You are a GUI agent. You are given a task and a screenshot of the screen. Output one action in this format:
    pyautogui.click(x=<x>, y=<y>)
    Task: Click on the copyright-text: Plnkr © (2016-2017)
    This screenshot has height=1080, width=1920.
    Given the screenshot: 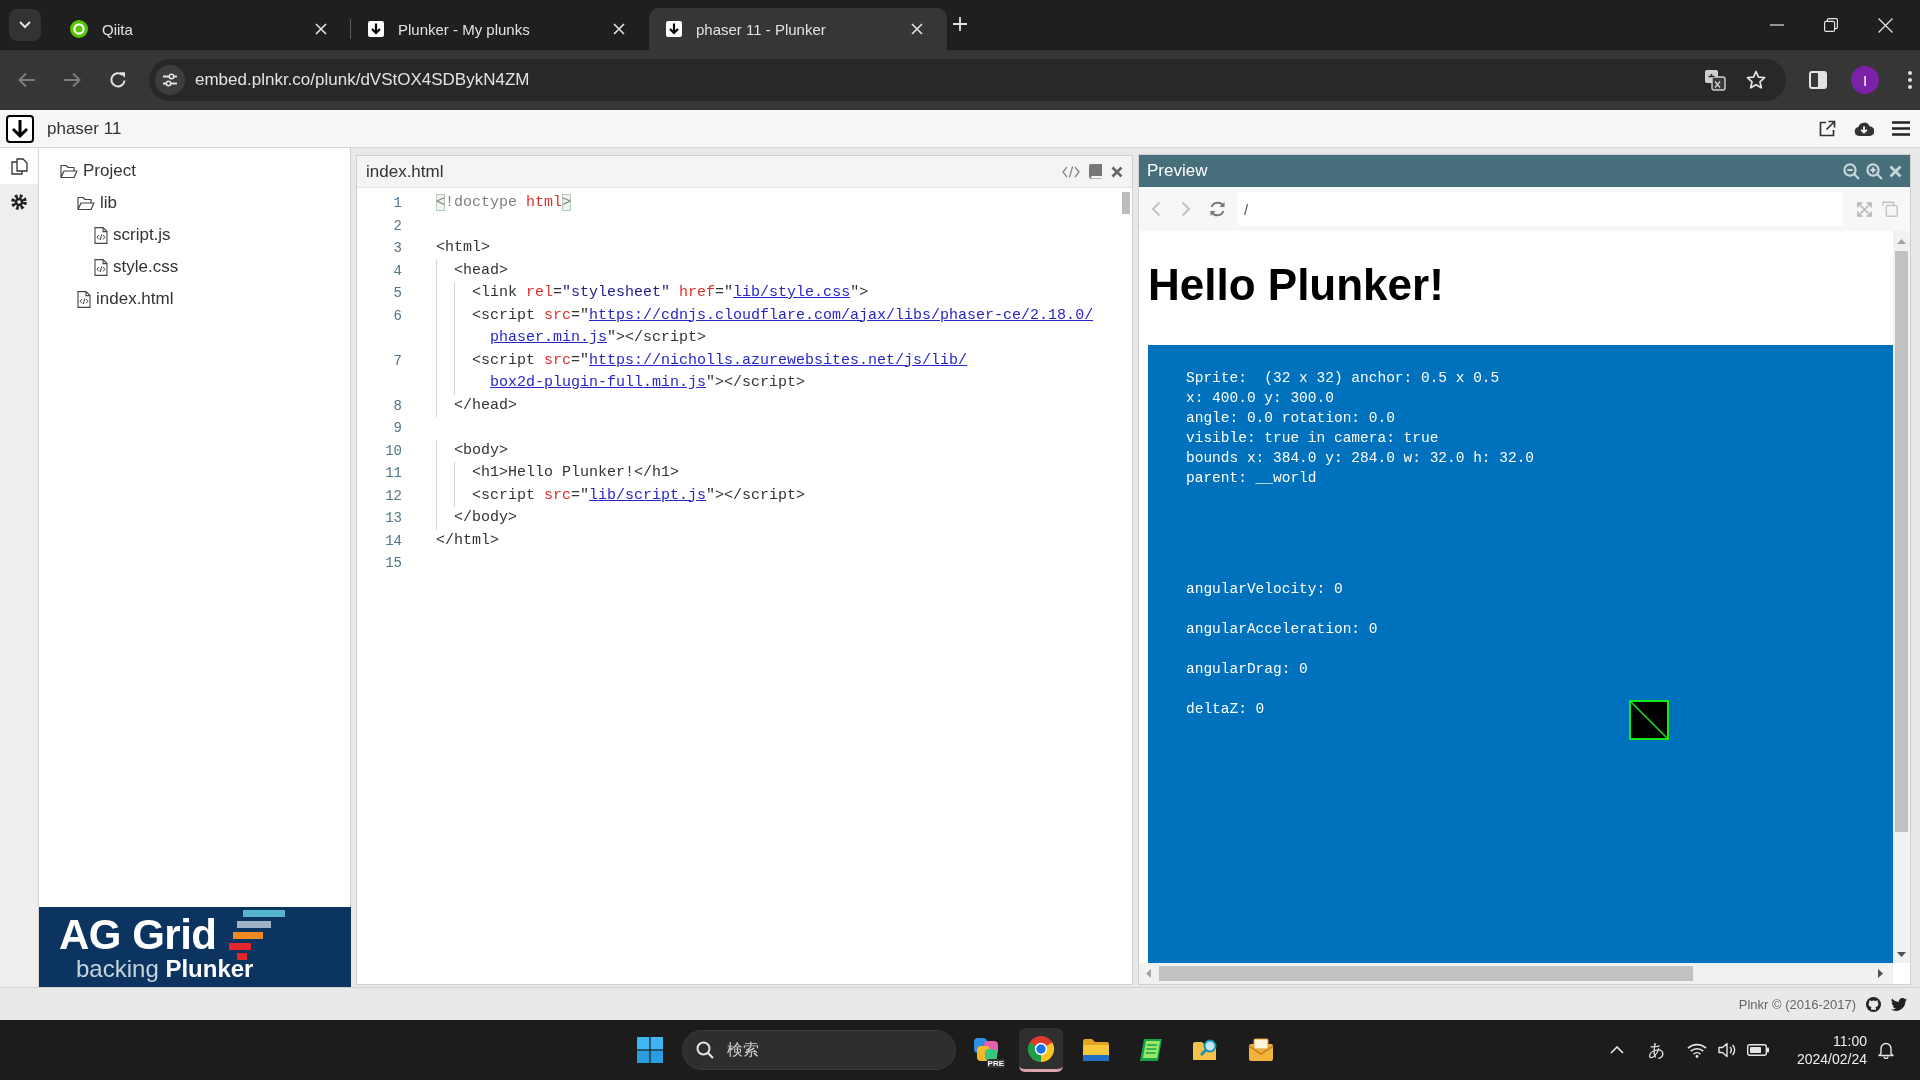 What is the action you would take?
    pyautogui.click(x=1797, y=1004)
    